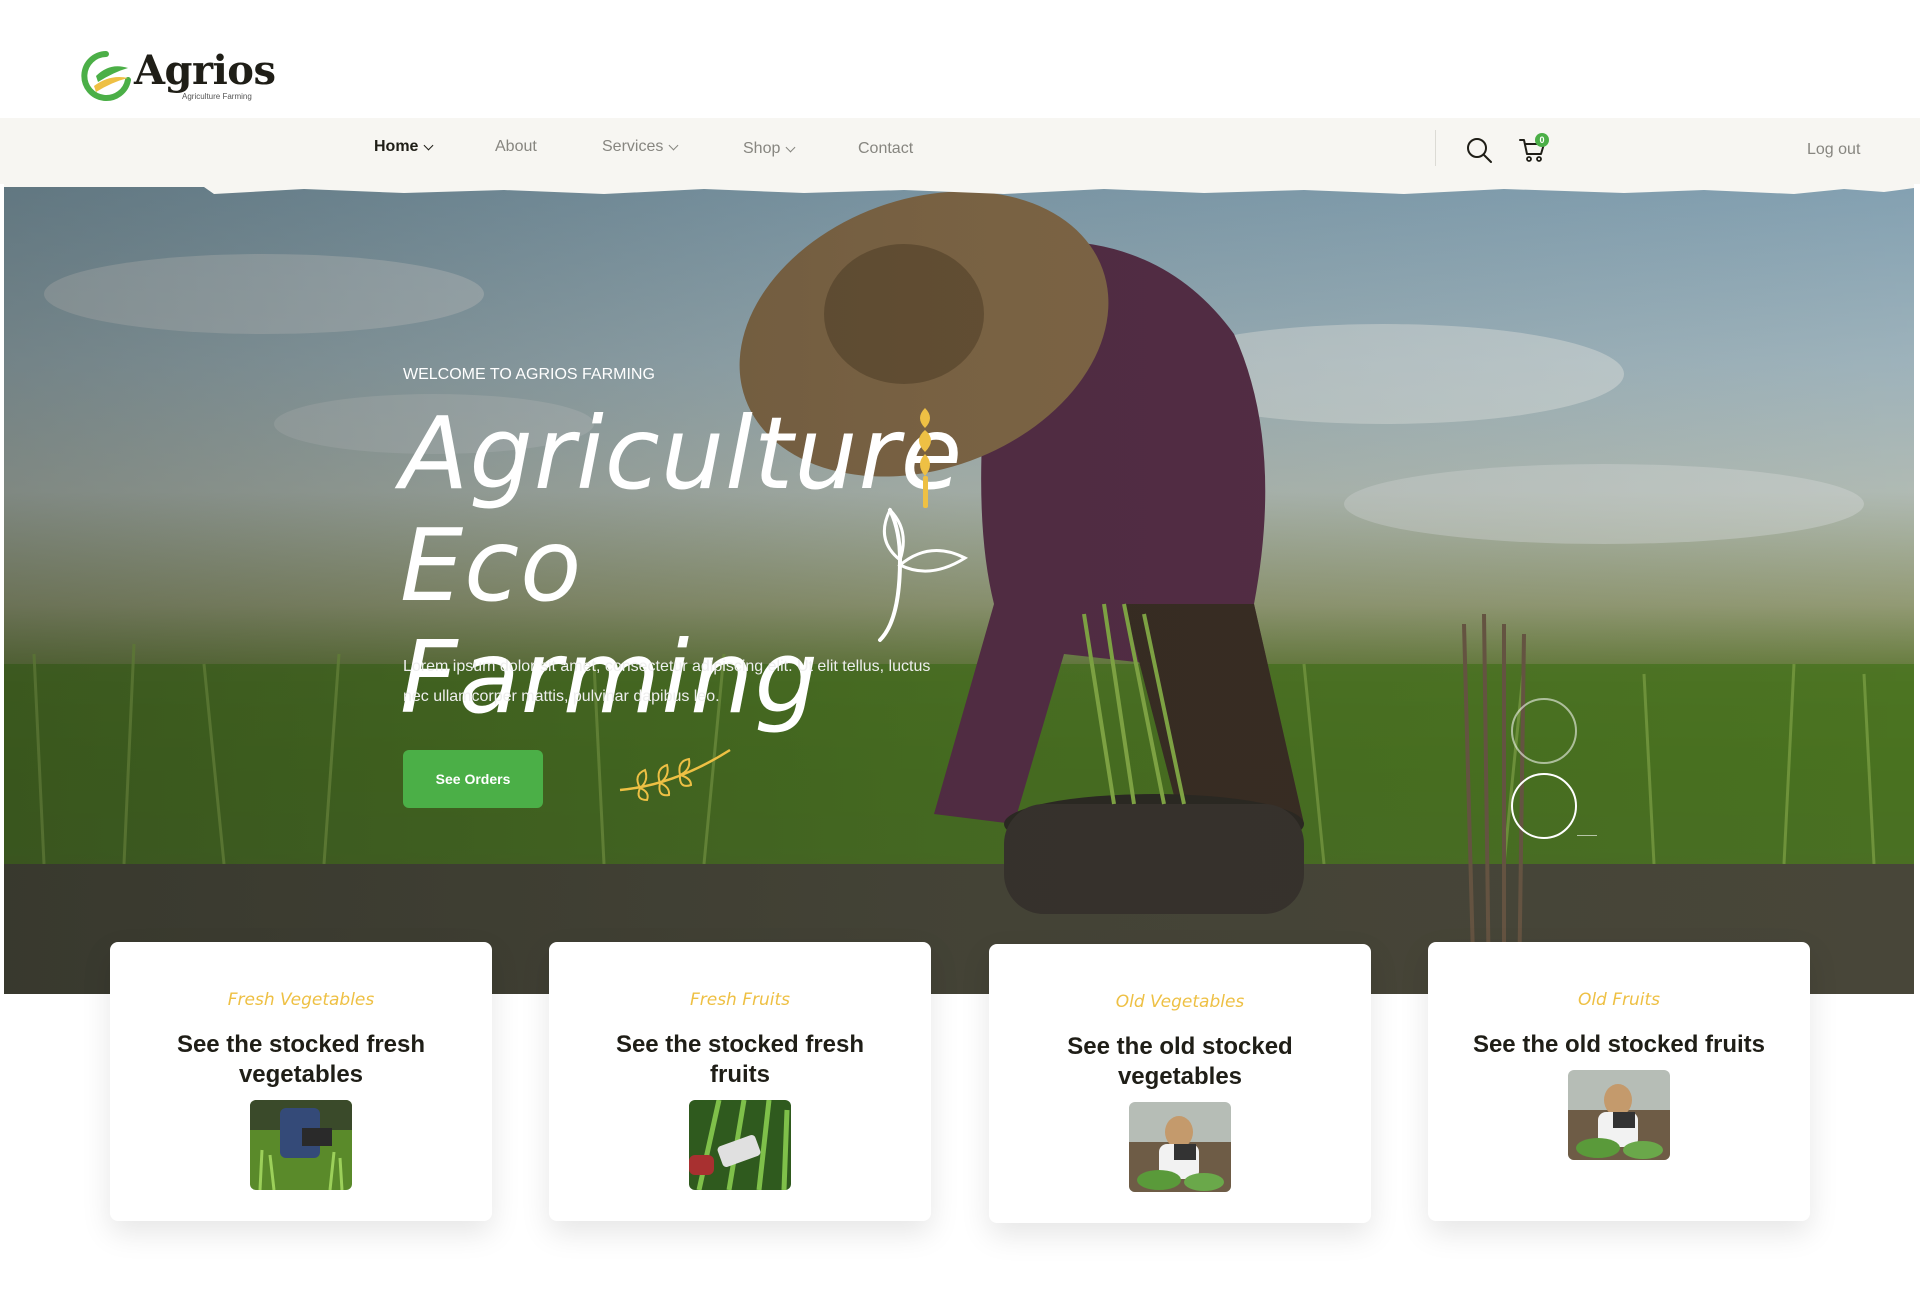  Describe the element at coordinates (959, 189) in the screenshot. I see `torn-edge-decoration` at that location.